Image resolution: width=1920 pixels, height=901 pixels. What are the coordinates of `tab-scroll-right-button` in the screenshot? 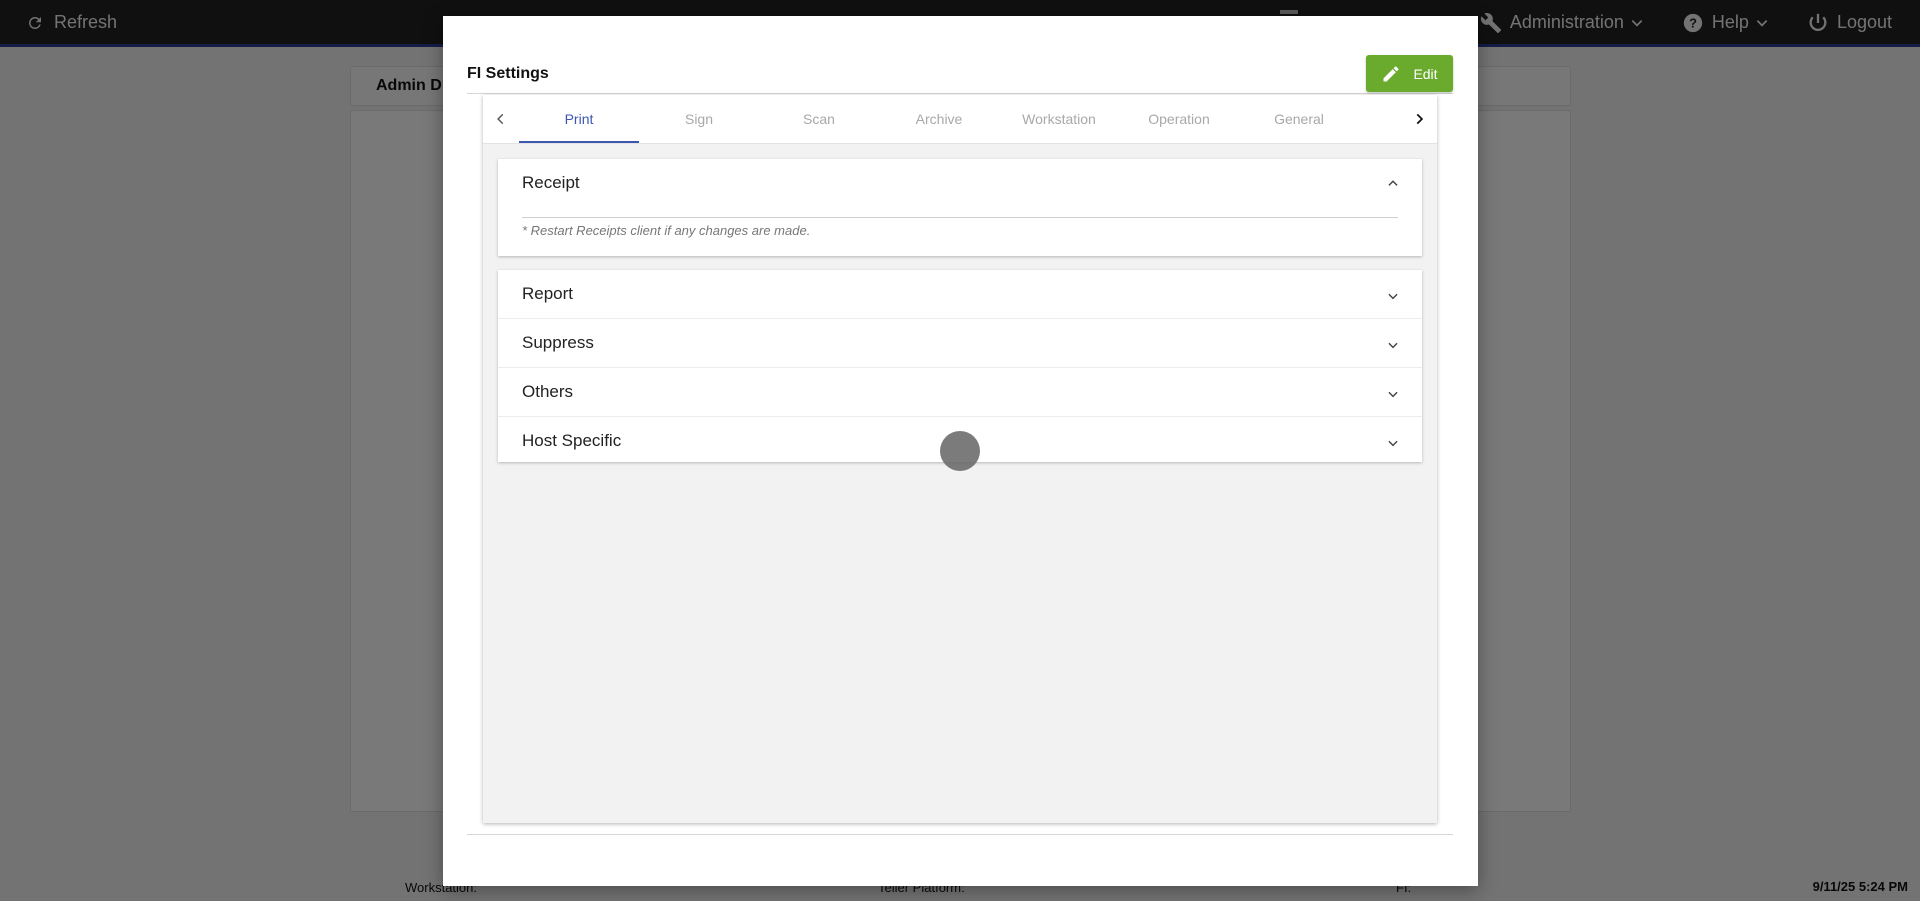 It's located at (1419, 119).